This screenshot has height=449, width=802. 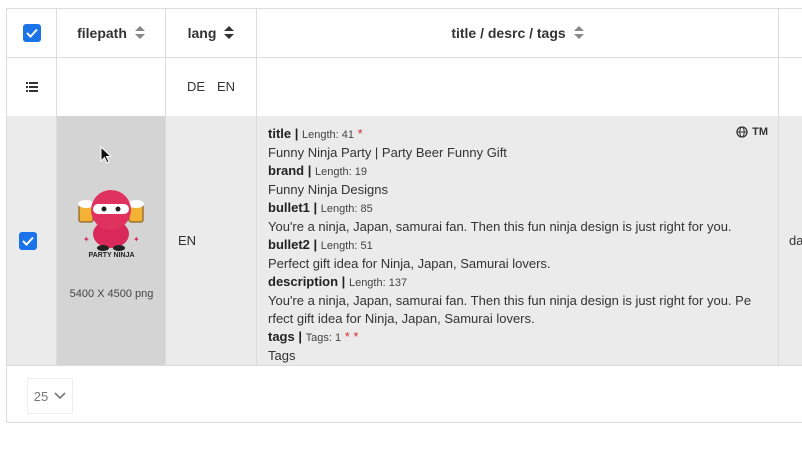 I want to click on filter-lang-cell: DE EN, so click(x=211, y=86).